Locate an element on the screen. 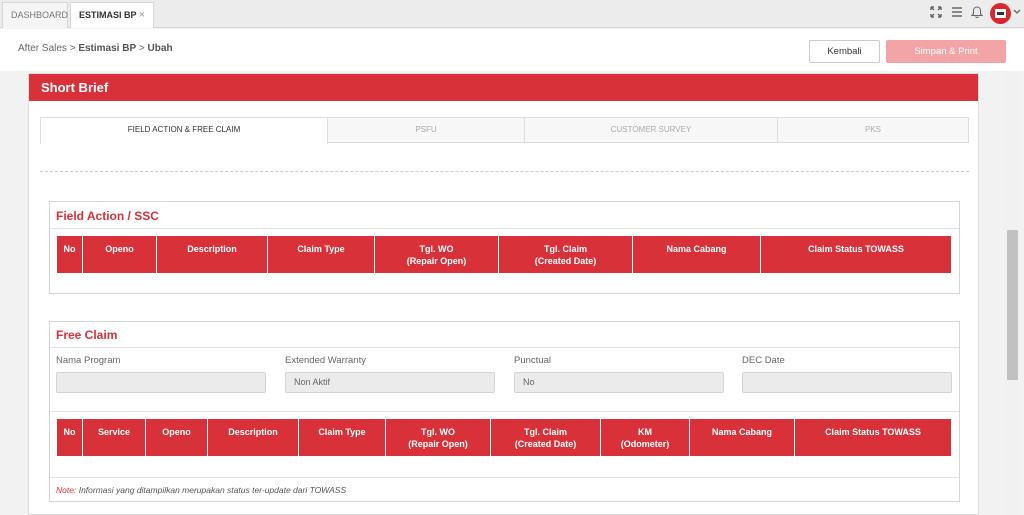  avatar-icon is located at coordinates (1000, 13).